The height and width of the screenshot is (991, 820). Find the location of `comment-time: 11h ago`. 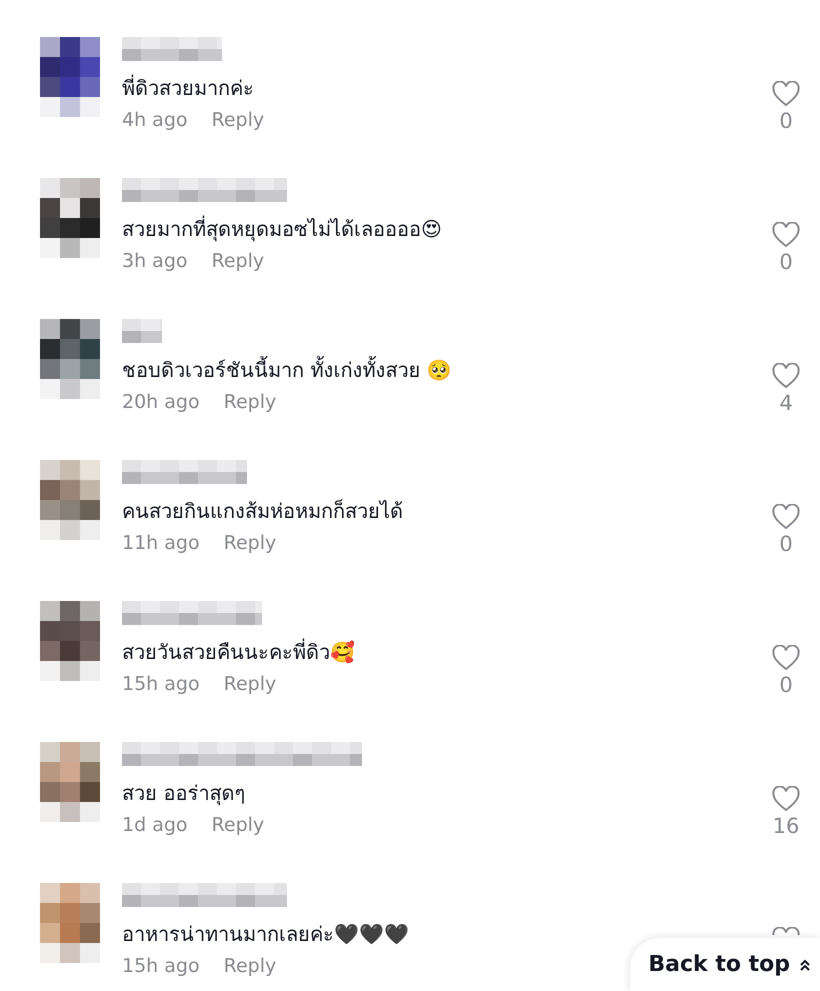

comment-time: 11h ago is located at coordinates (161, 543).